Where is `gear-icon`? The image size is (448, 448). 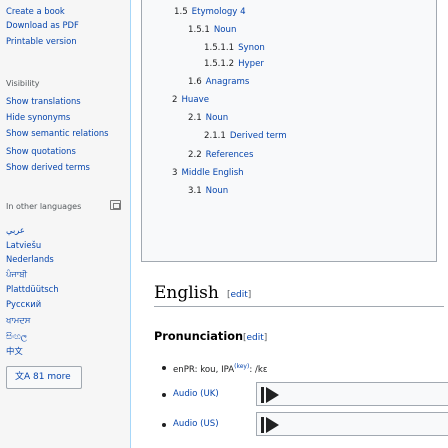
gear-icon is located at coordinates (115, 205).